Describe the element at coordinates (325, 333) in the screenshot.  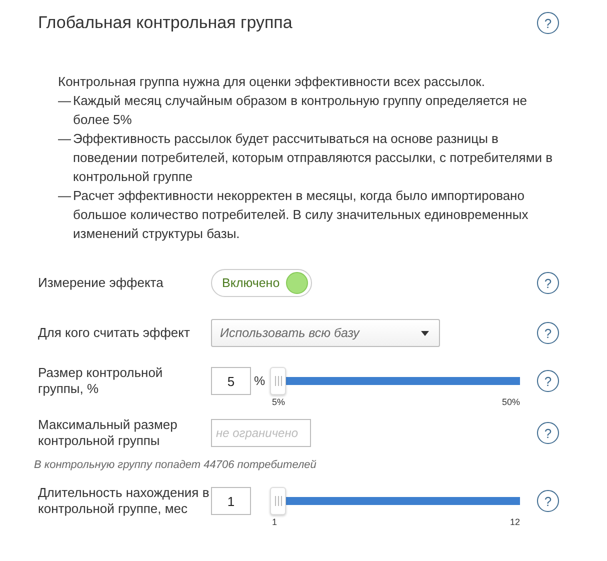
I see `audience-dropdown: Использовать всю базу` at that location.